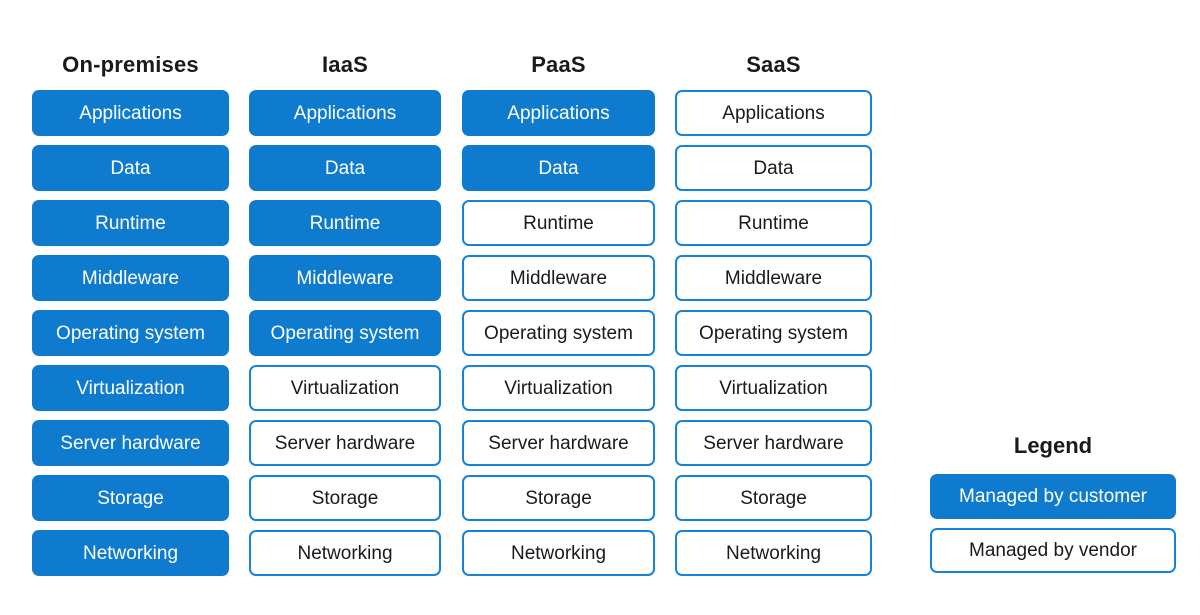 Image resolution: width=1200 pixels, height=615 pixels. What do you see at coordinates (558, 64) in the screenshot?
I see `column-header-paas: PaaS` at bounding box center [558, 64].